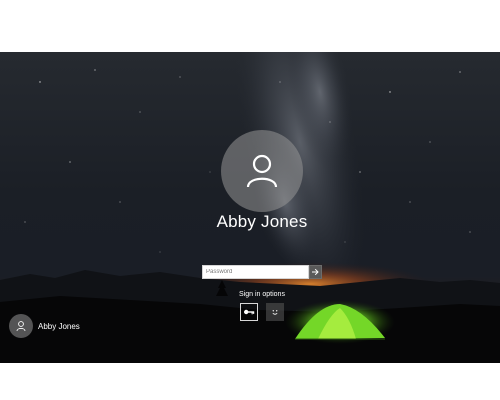 This screenshot has height=400, width=500. I want to click on arrow-right-icon, so click(316, 272).